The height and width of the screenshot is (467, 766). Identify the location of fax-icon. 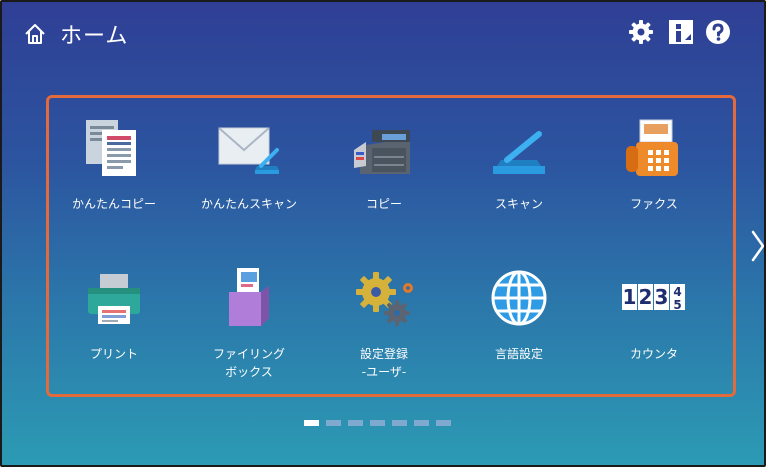
(652, 147).